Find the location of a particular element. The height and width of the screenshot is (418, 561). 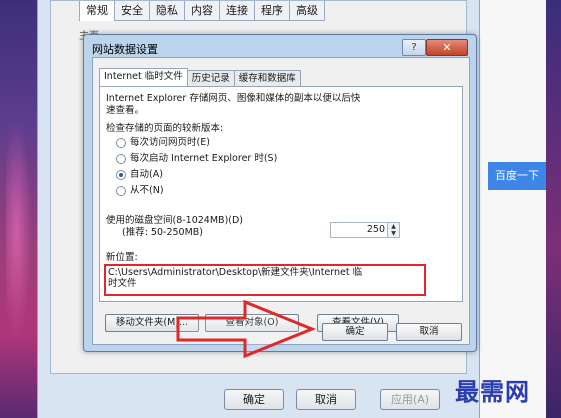

dialog-title: 网站数据设置 is located at coordinates (125, 49).